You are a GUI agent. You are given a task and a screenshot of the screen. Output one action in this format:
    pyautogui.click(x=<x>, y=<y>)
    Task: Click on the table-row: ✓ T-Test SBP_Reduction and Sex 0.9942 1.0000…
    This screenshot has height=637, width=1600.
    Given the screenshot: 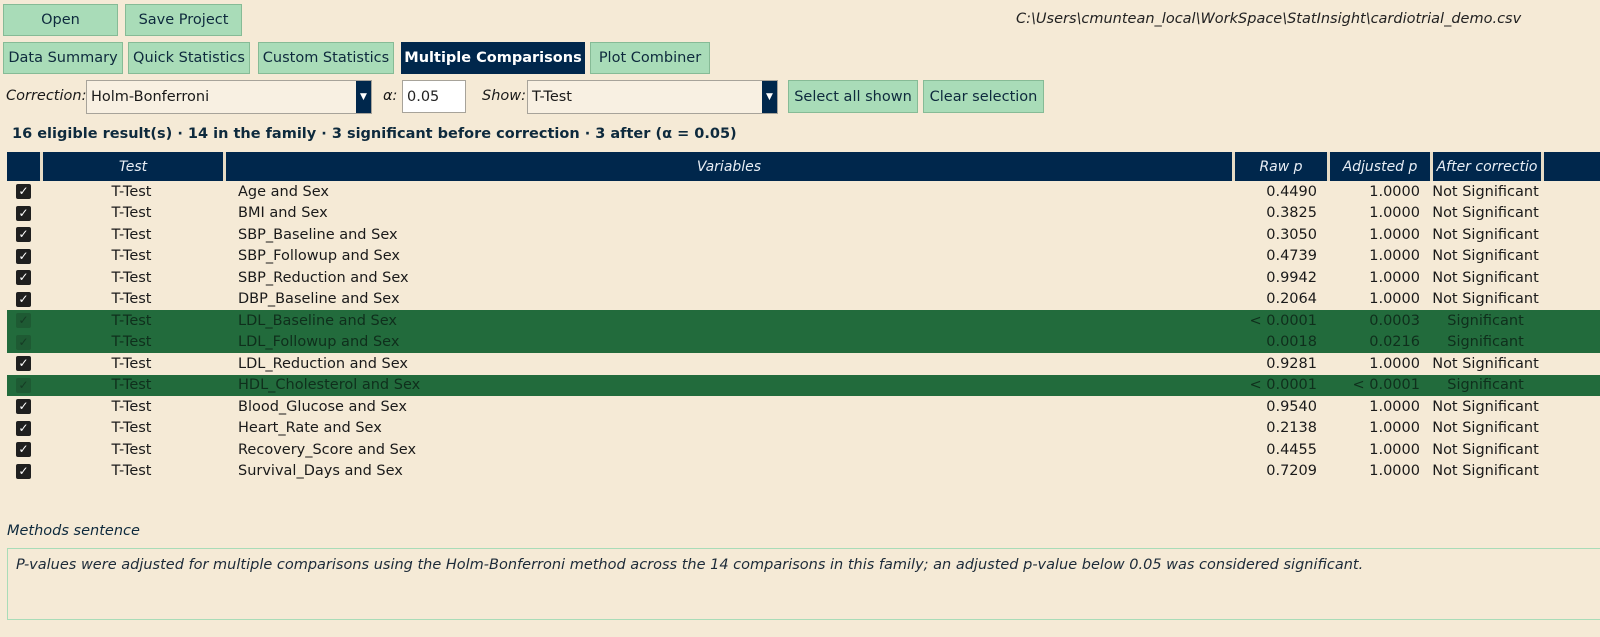 What is the action you would take?
    pyautogui.click(x=803, y=278)
    